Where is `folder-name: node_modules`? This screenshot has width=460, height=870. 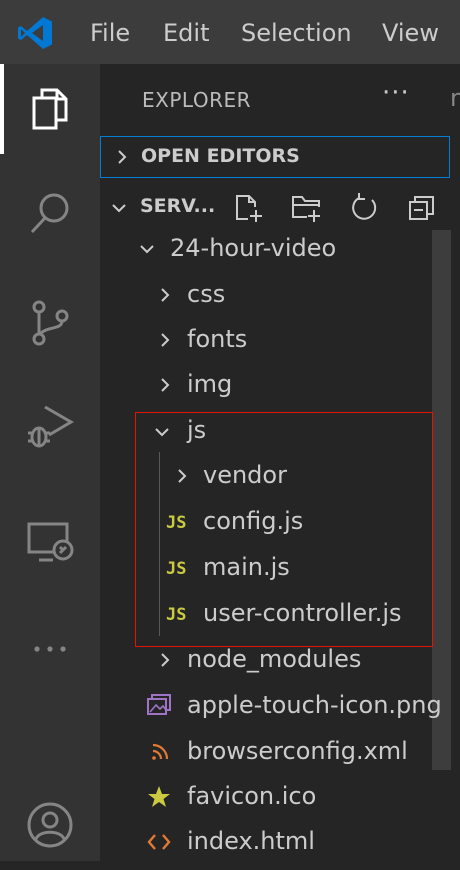 folder-name: node_modules is located at coordinates (274, 659).